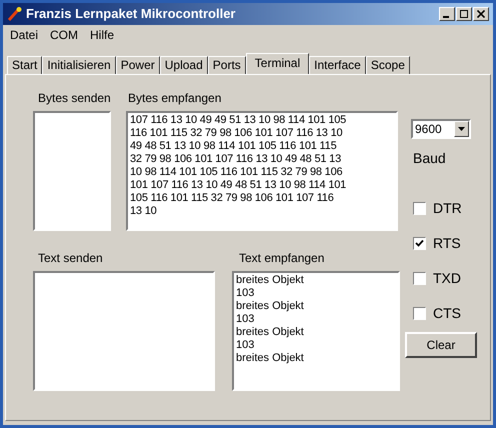 The width and height of the screenshot is (496, 428). I want to click on clear-button: Clear, so click(441, 345).